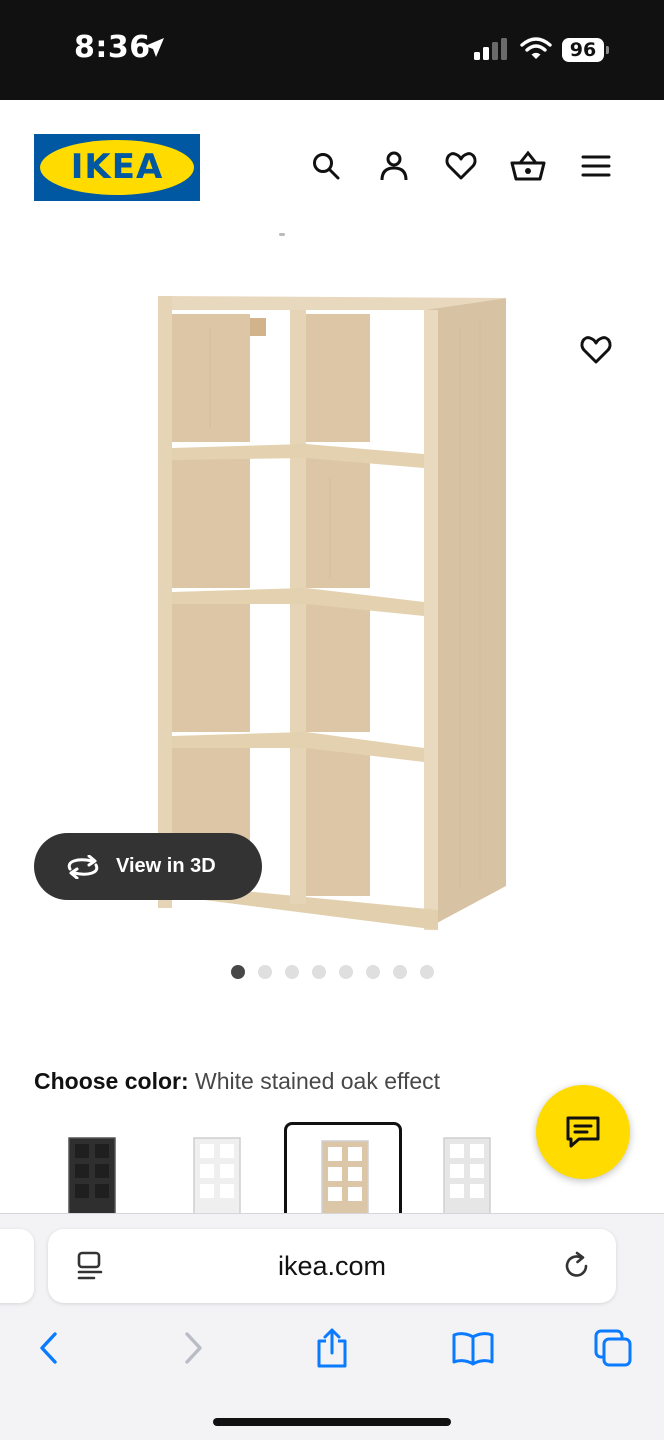 The width and height of the screenshot is (664, 1440). I want to click on share-icon, so click(332, 1348).